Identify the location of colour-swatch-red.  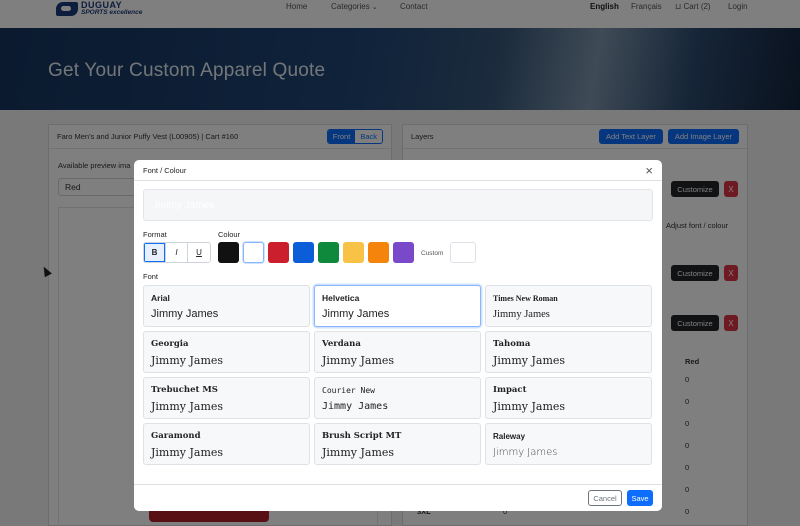
(278, 252).